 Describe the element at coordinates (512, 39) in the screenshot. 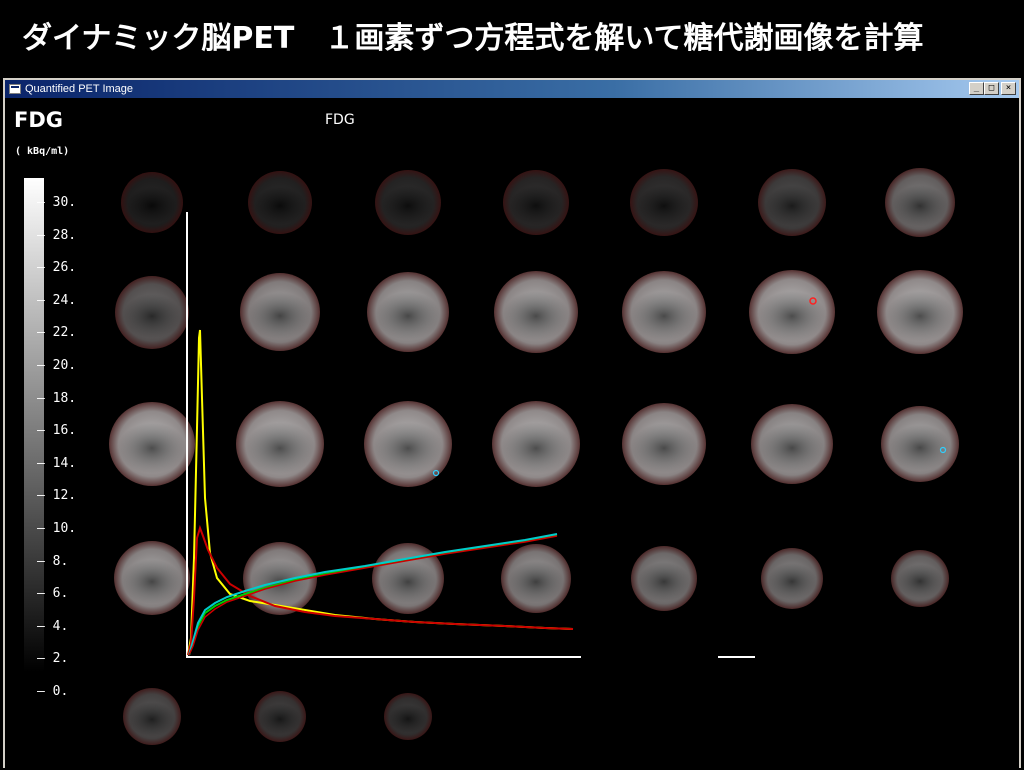

I see `slide-title: ダイナミック脳PET １画素ずつ方程式を解いて糖代謝画像を計算` at that location.